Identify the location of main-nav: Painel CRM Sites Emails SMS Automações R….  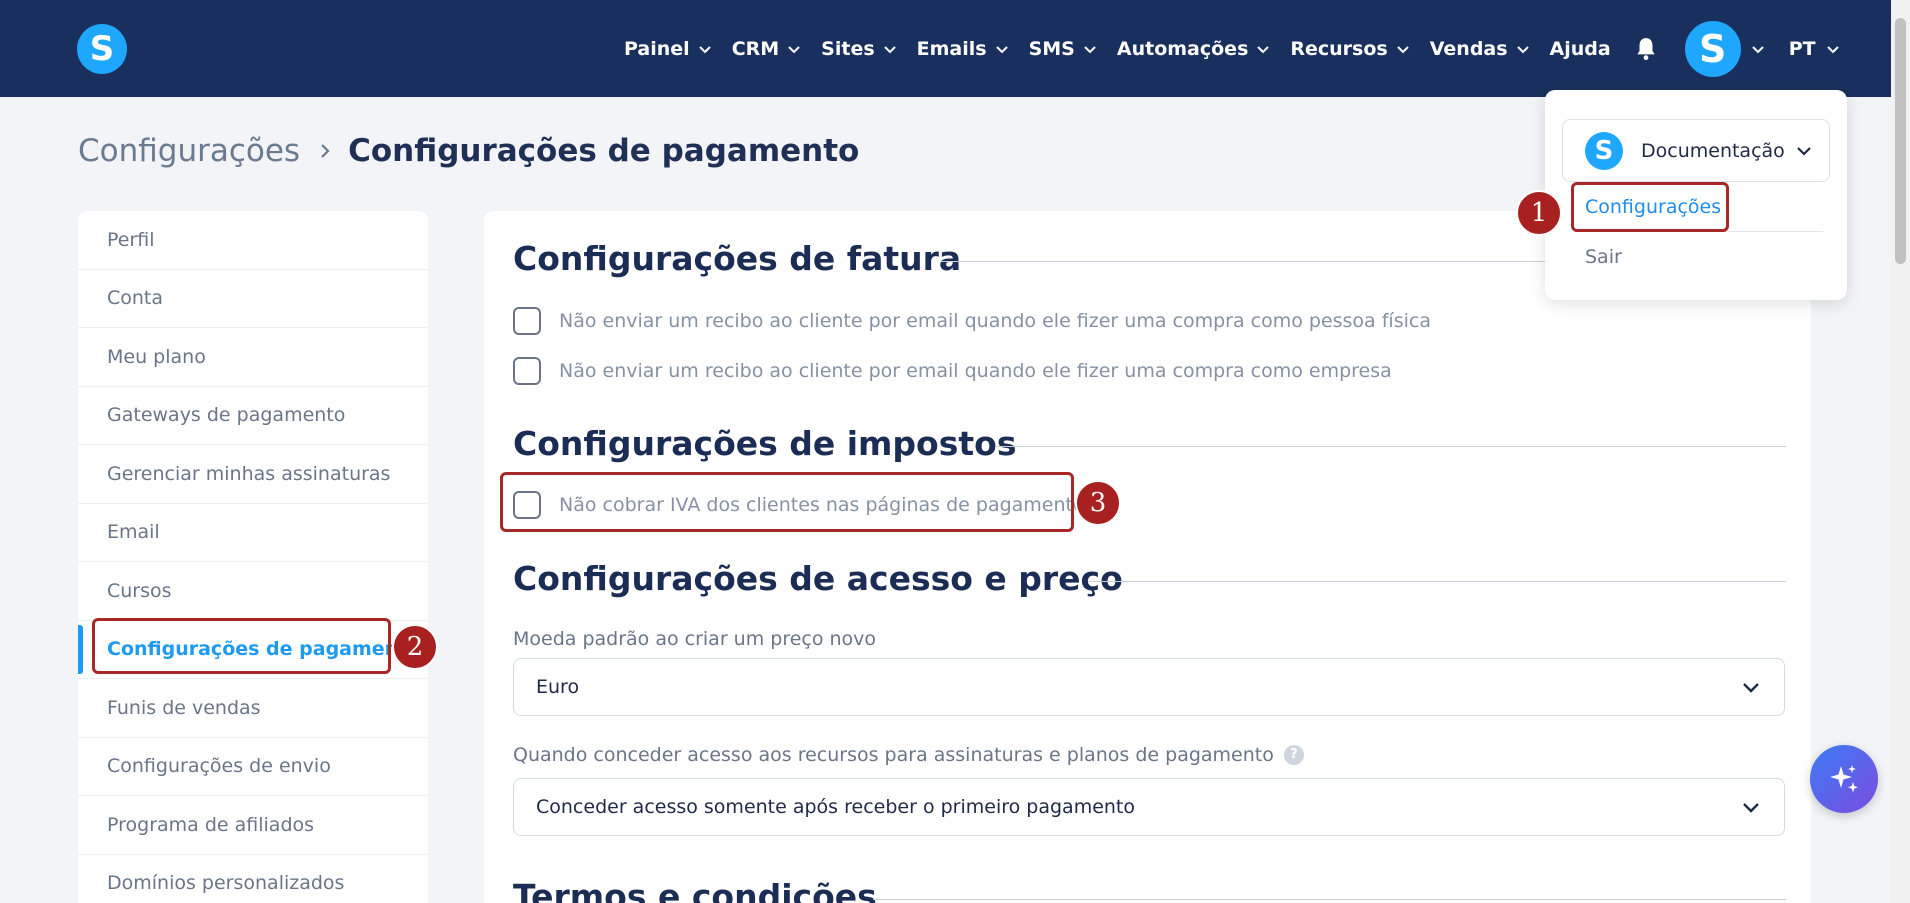
(1232, 48).